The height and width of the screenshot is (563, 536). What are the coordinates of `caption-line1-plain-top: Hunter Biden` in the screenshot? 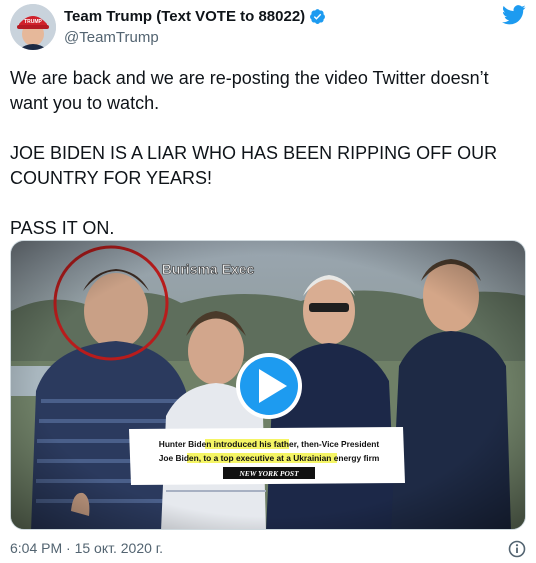 It's located at (186, 444).